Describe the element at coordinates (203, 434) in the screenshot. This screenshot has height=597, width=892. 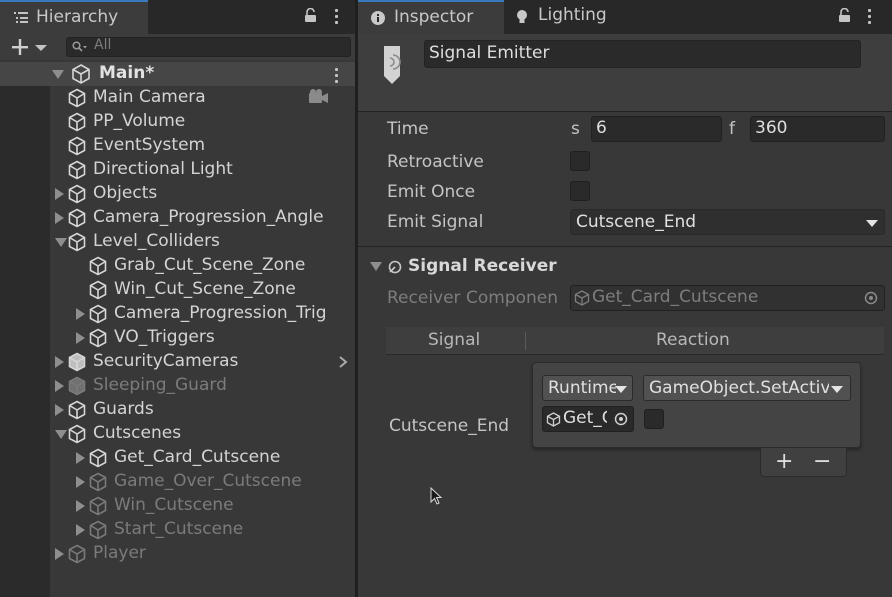
I see `hierarchy-item: Cutscenes` at that location.